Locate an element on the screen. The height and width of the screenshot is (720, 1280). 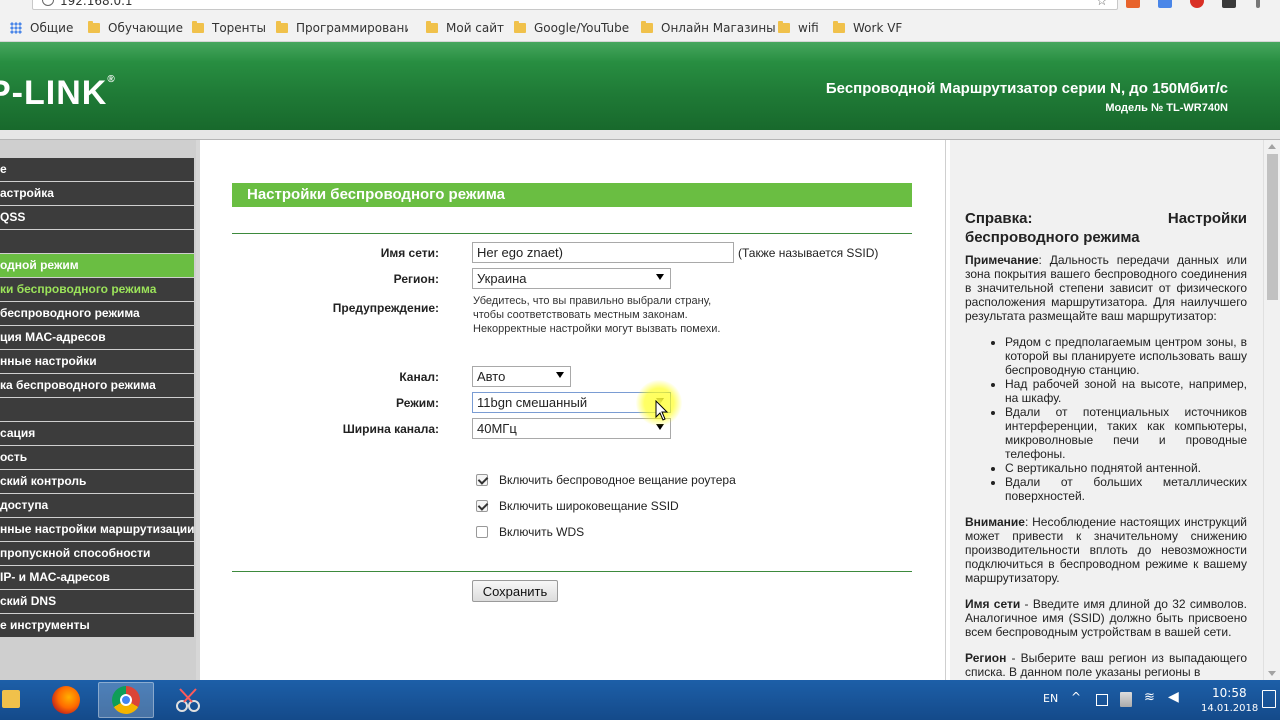
sidebar-item-wireless-advanced: нные настройки is located at coordinates (97, 361).